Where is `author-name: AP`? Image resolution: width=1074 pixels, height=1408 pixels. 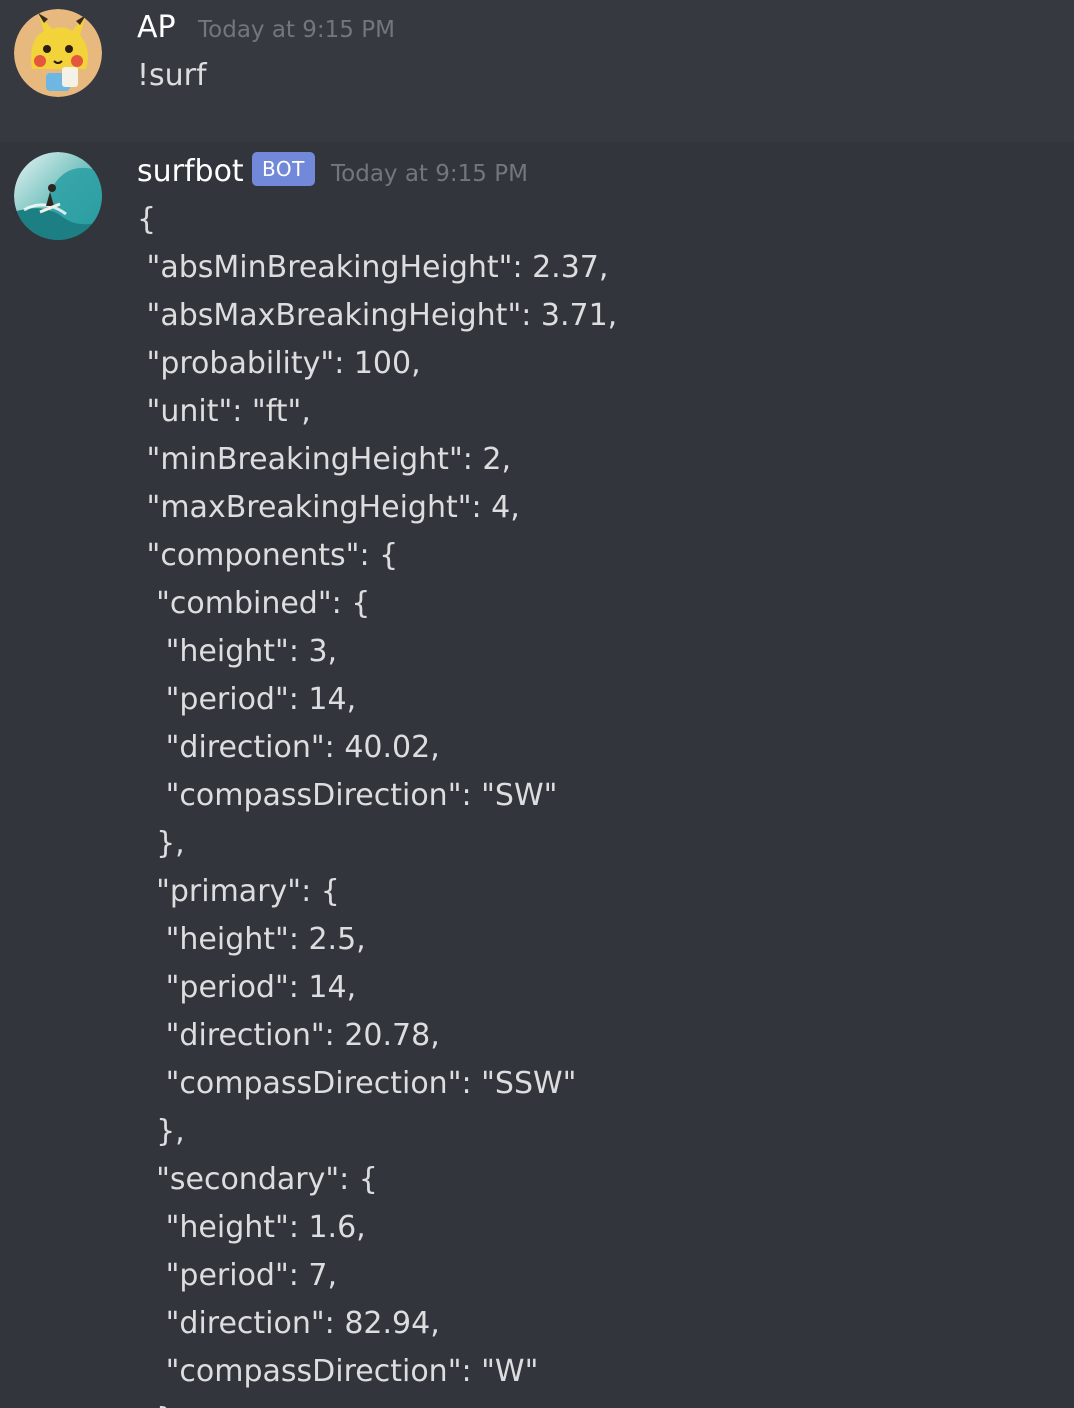 author-name: AP is located at coordinates (156, 28).